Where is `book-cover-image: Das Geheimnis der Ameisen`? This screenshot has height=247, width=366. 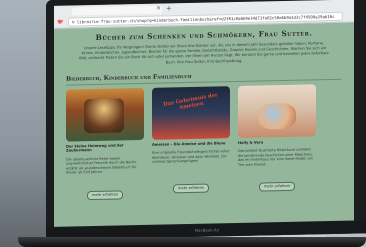
book-cover-image: Das Geheimnis der Ameisen is located at coordinates (191, 112).